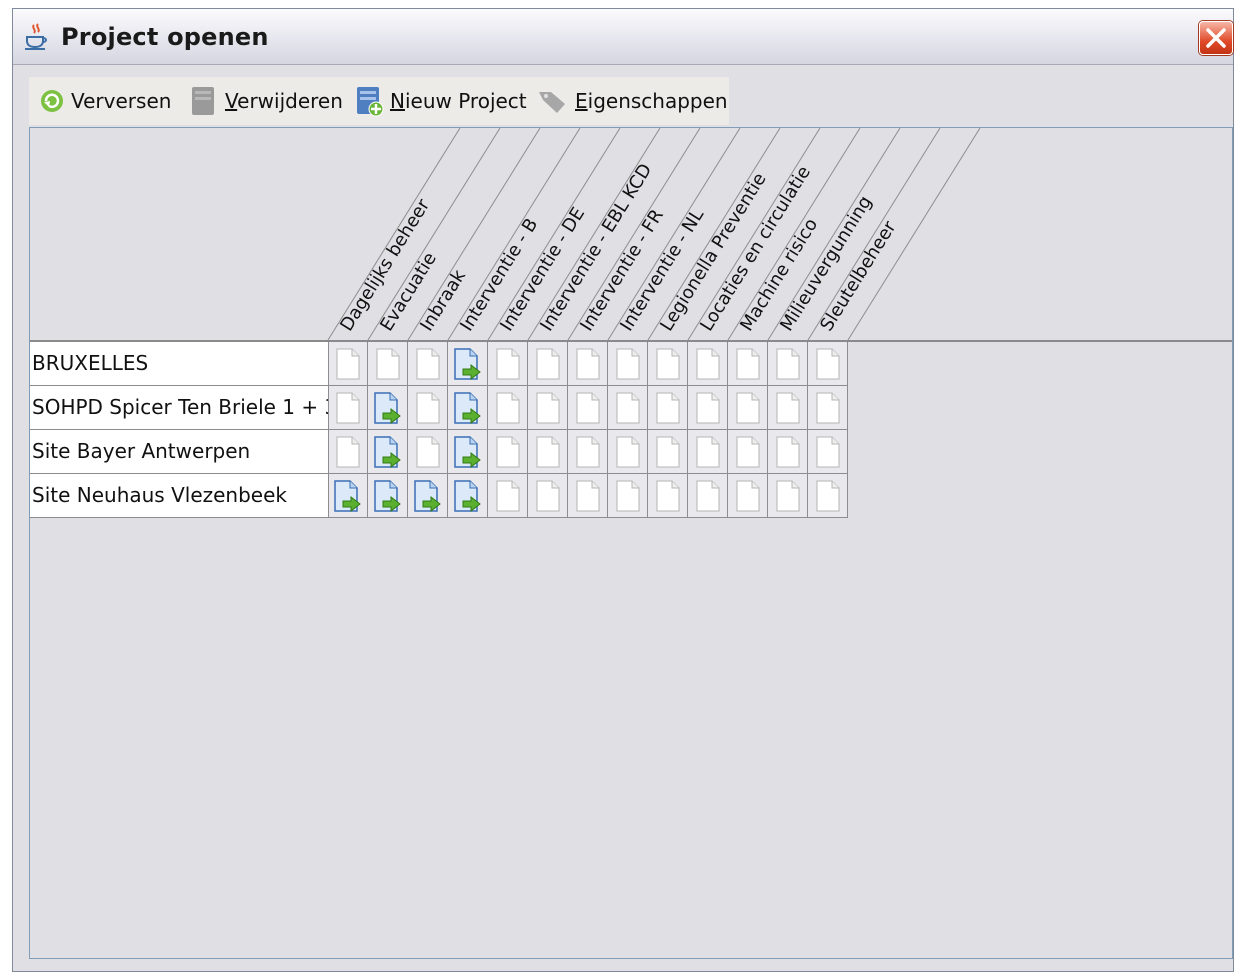 The image size is (1234, 972). I want to click on table-row: BRUXELLES, so click(439, 364).